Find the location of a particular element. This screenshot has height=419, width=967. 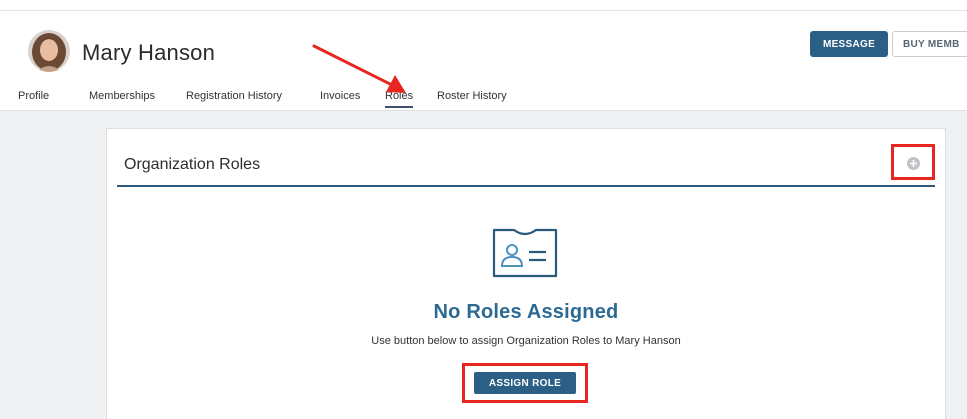

message-button: MESSAGE is located at coordinates (849, 44).